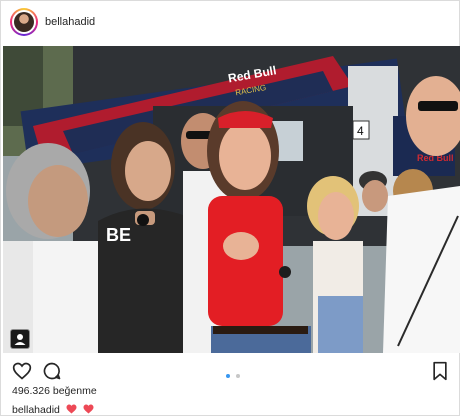 The width and height of the screenshot is (462, 417). What do you see at coordinates (36, 410) in the screenshot?
I see `caption-username: bellahadid` at bounding box center [36, 410].